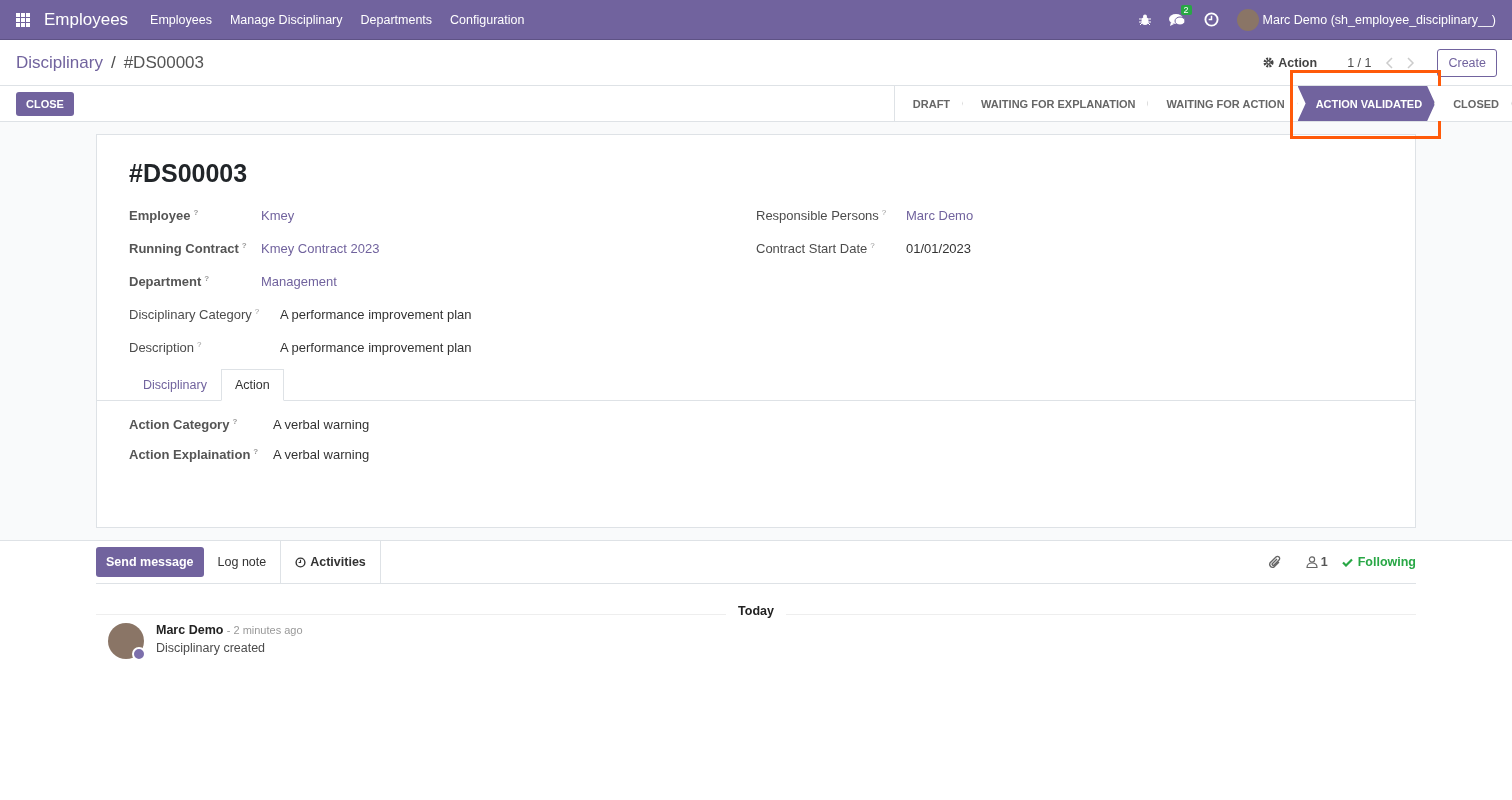  Describe the element at coordinates (45, 103) in the screenshot. I see `close-button: CLOSE` at that location.